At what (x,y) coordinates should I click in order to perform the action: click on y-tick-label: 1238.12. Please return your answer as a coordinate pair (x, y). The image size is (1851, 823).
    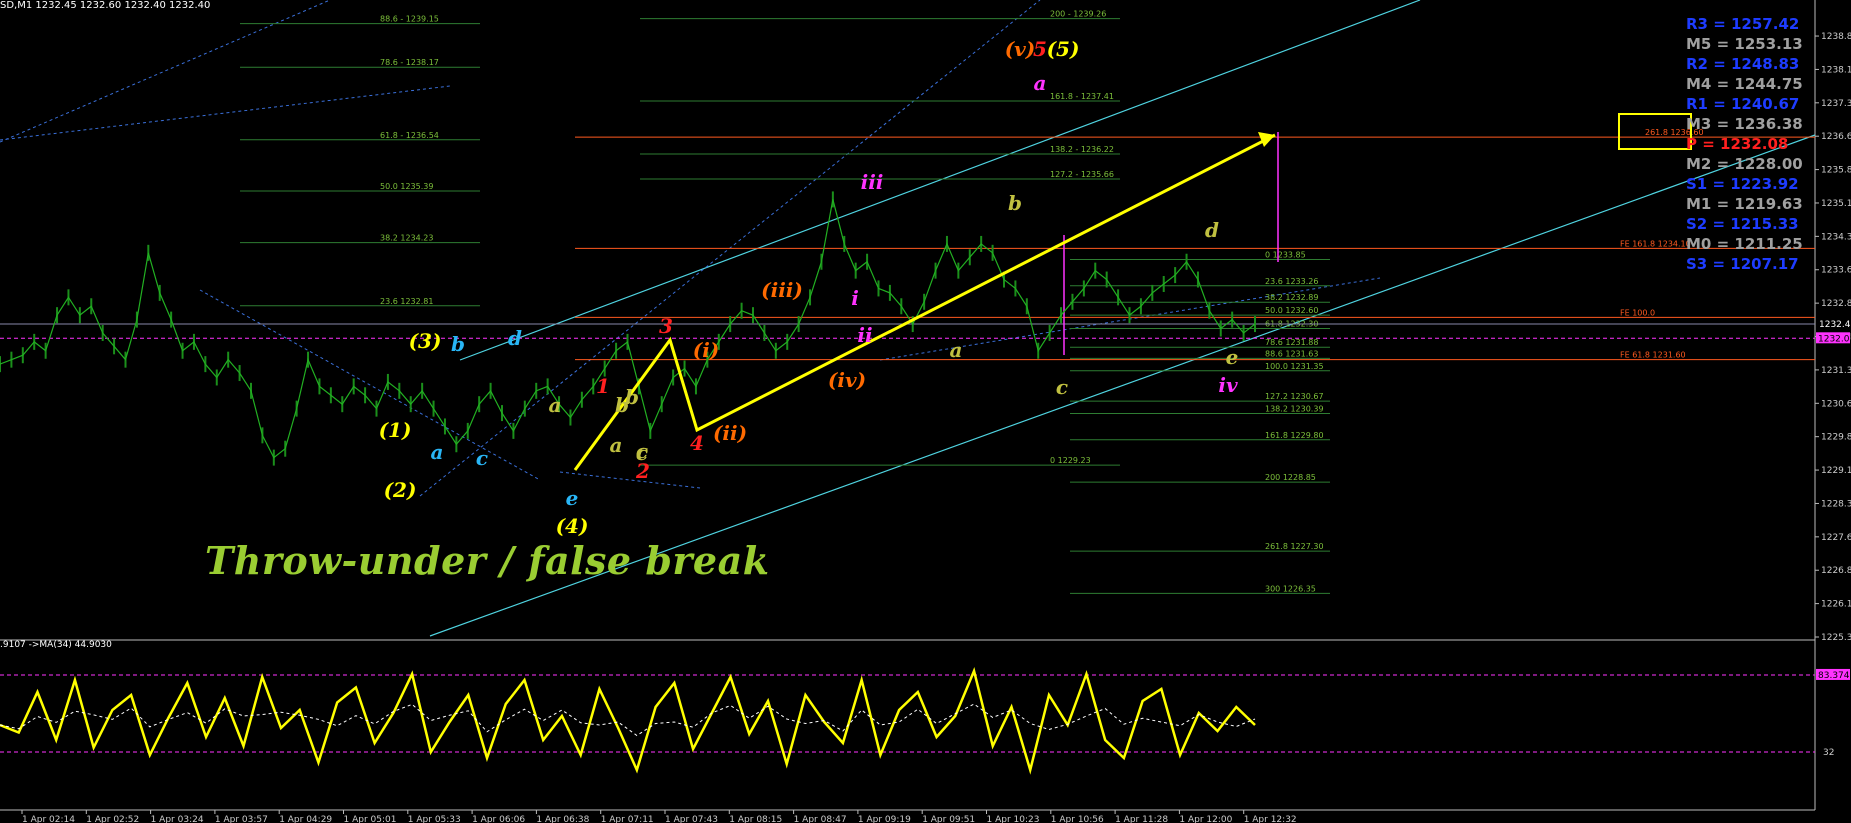
    Looking at the image, I should click on (1836, 70).